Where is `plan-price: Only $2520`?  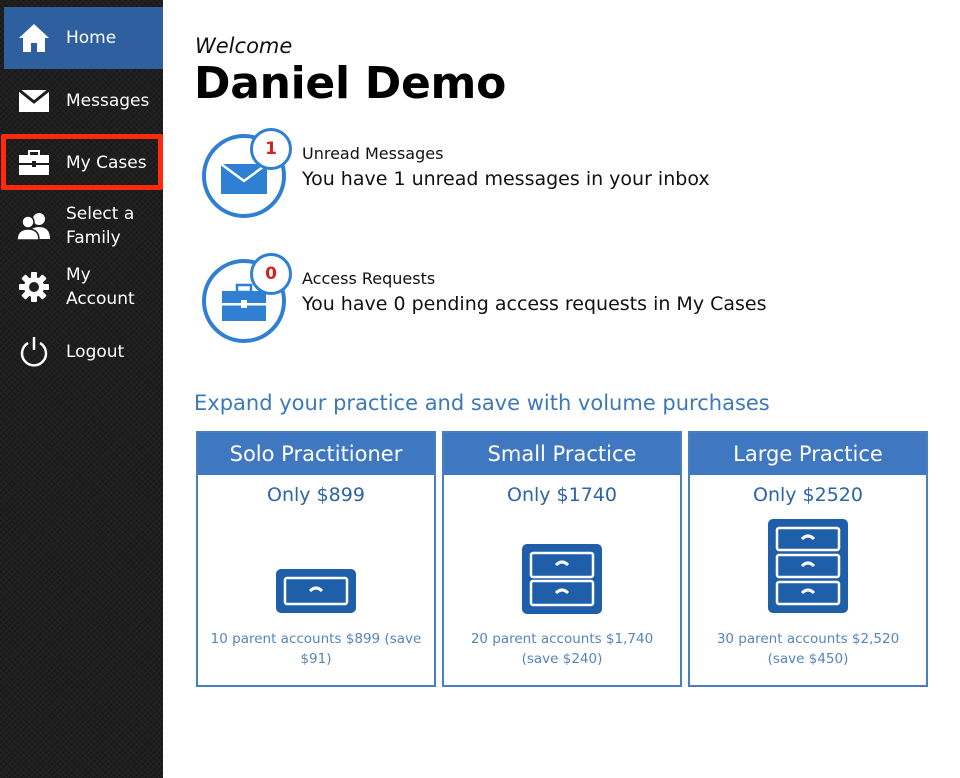 plan-price: Only $2520 is located at coordinates (807, 495).